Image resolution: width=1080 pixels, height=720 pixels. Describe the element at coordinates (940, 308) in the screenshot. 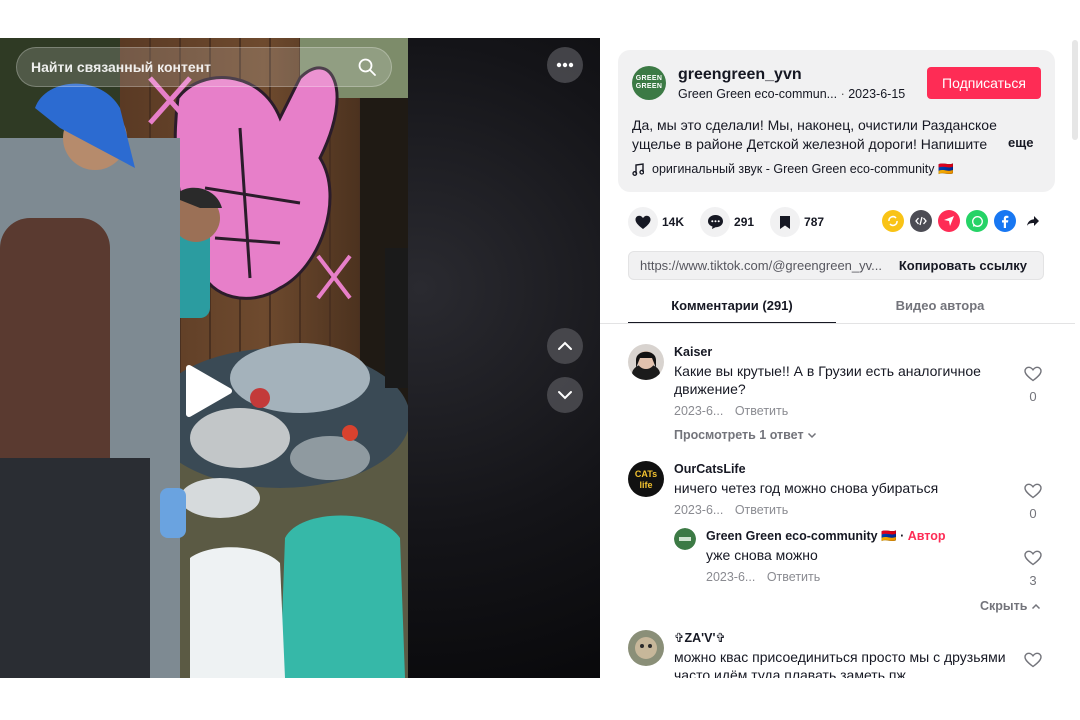

I see `tab-creator-videos: Видео автора` at that location.